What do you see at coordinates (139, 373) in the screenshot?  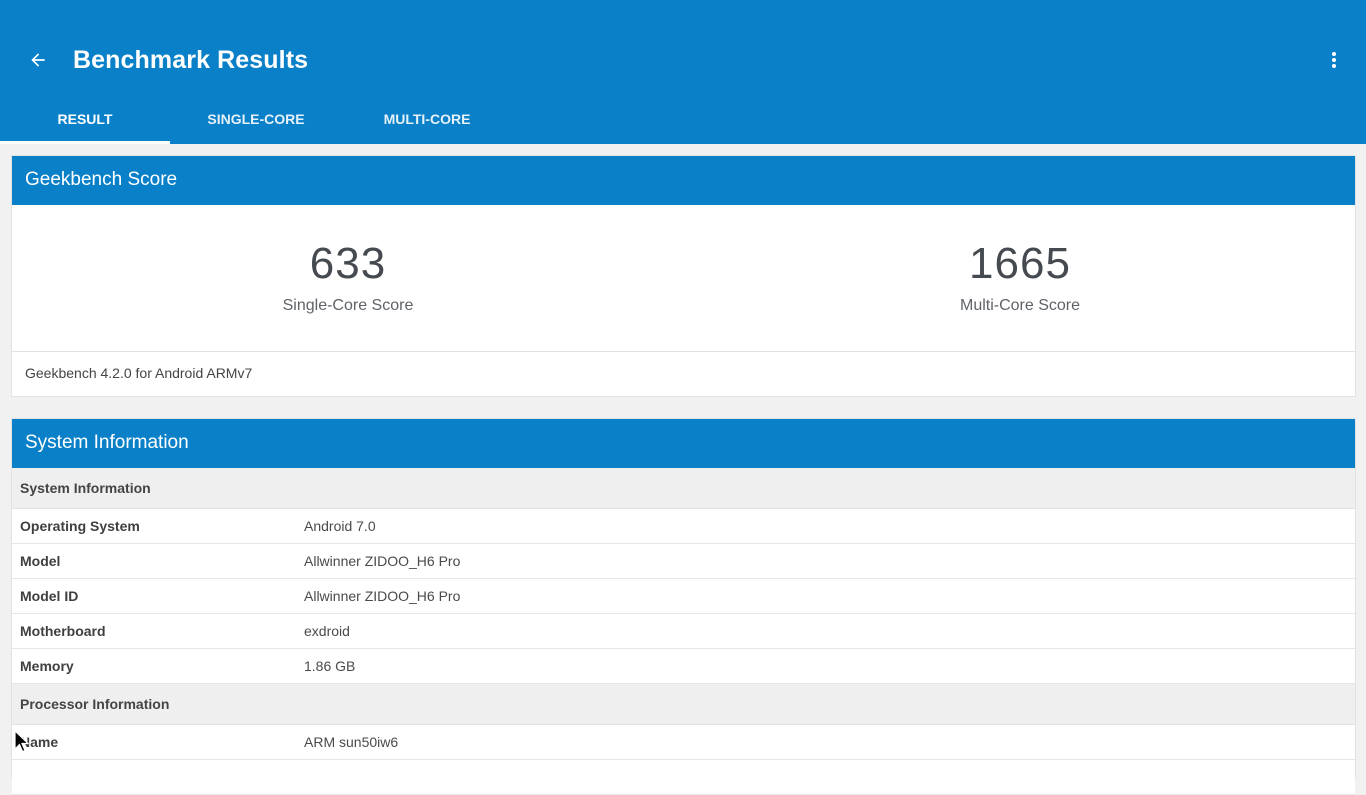 I see `geekbench-version: Geekbench 4.2.0 for Android ARMv7` at bounding box center [139, 373].